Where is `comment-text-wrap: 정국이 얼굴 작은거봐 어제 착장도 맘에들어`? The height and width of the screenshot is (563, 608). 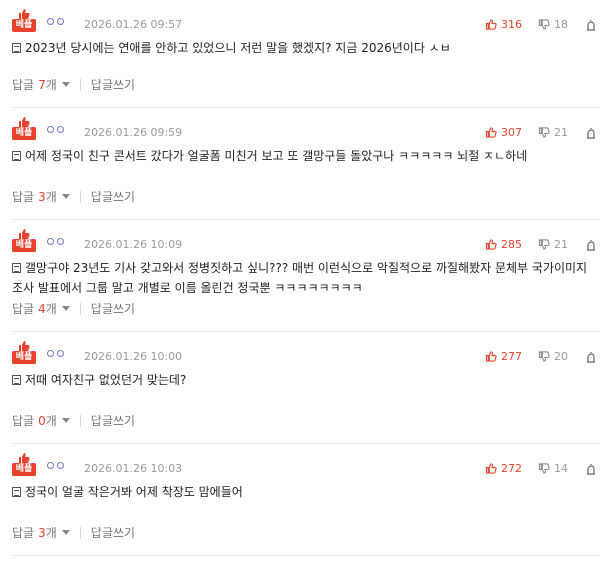
comment-text-wrap: 정국이 얼굴 작은거봐 어제 착장도 맘에들어 is located at coordinates (306, 492).